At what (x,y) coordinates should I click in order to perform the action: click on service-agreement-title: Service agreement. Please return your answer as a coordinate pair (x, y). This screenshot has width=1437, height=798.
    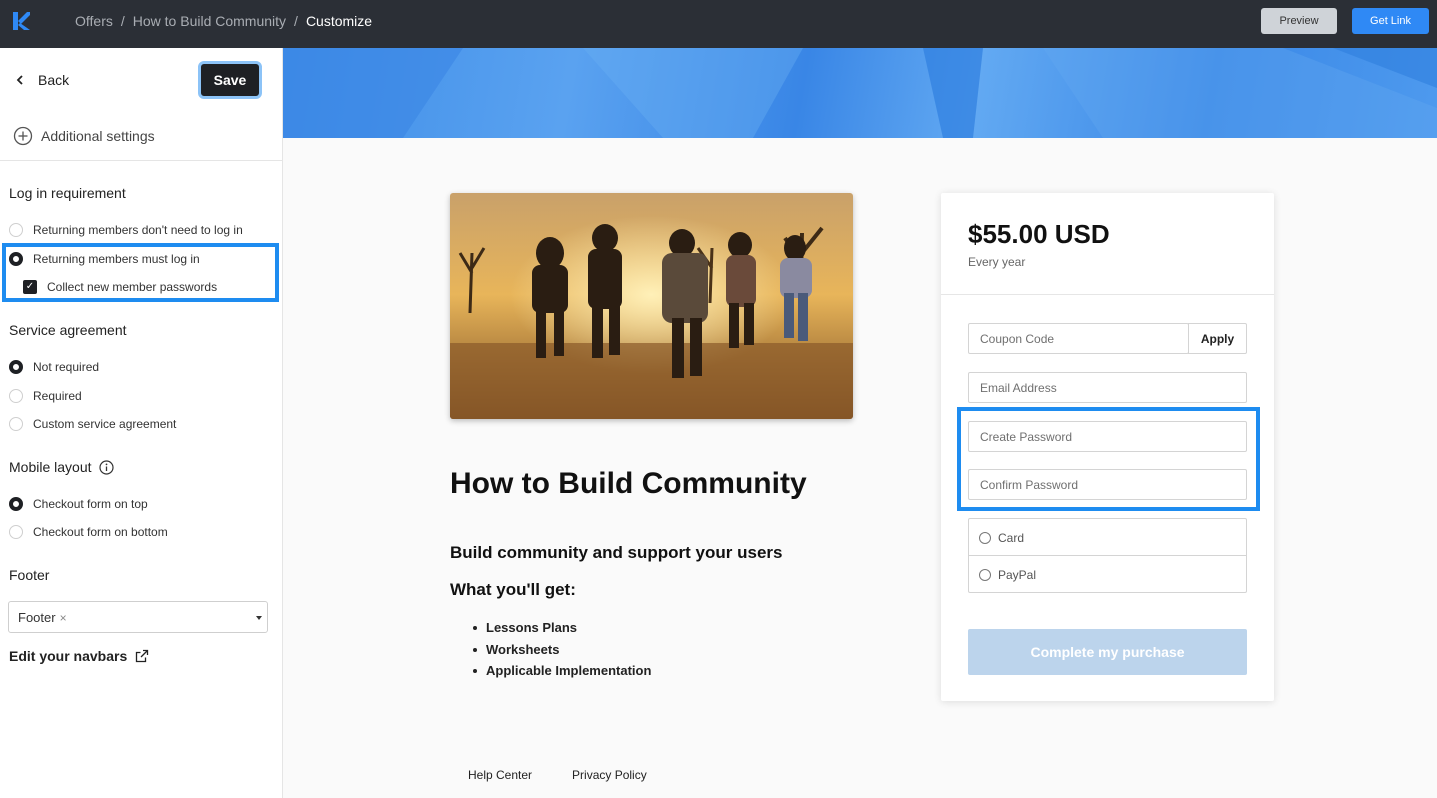
    Looking at the image, I should click on (68, 330).